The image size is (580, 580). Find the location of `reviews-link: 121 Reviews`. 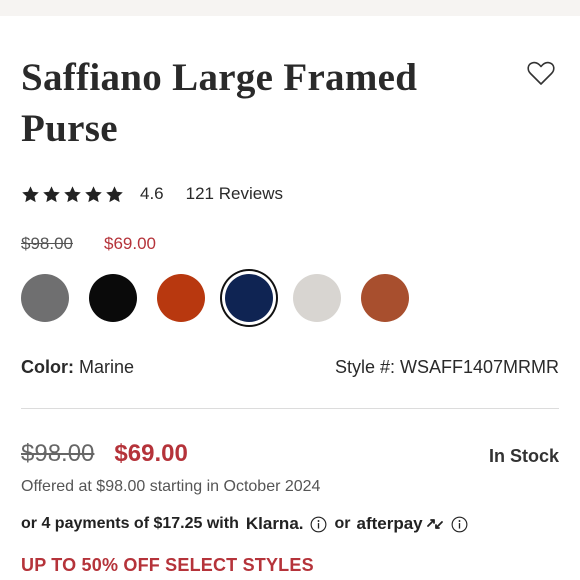

reviews-link: 121 Reviews is located at coordinates (234, 194).